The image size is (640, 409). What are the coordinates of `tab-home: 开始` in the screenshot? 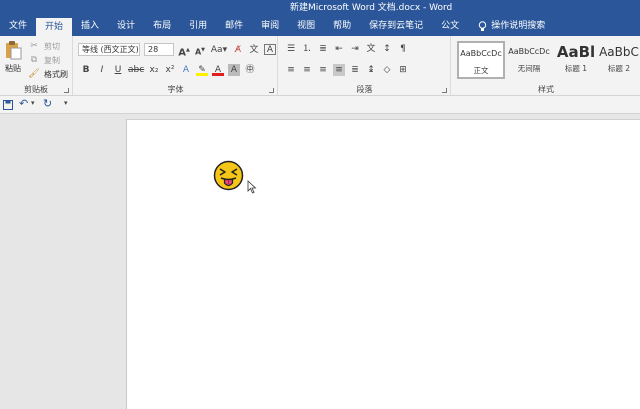 It's located at (54, 27).